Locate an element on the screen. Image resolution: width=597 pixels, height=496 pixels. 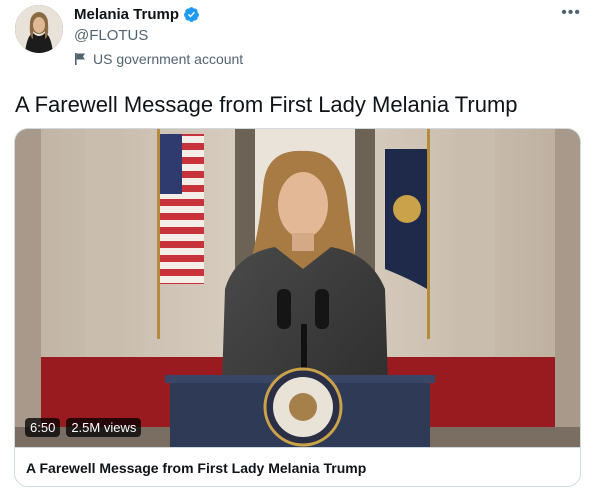
government-account-text: US government account is located at coordinates (168, 59).